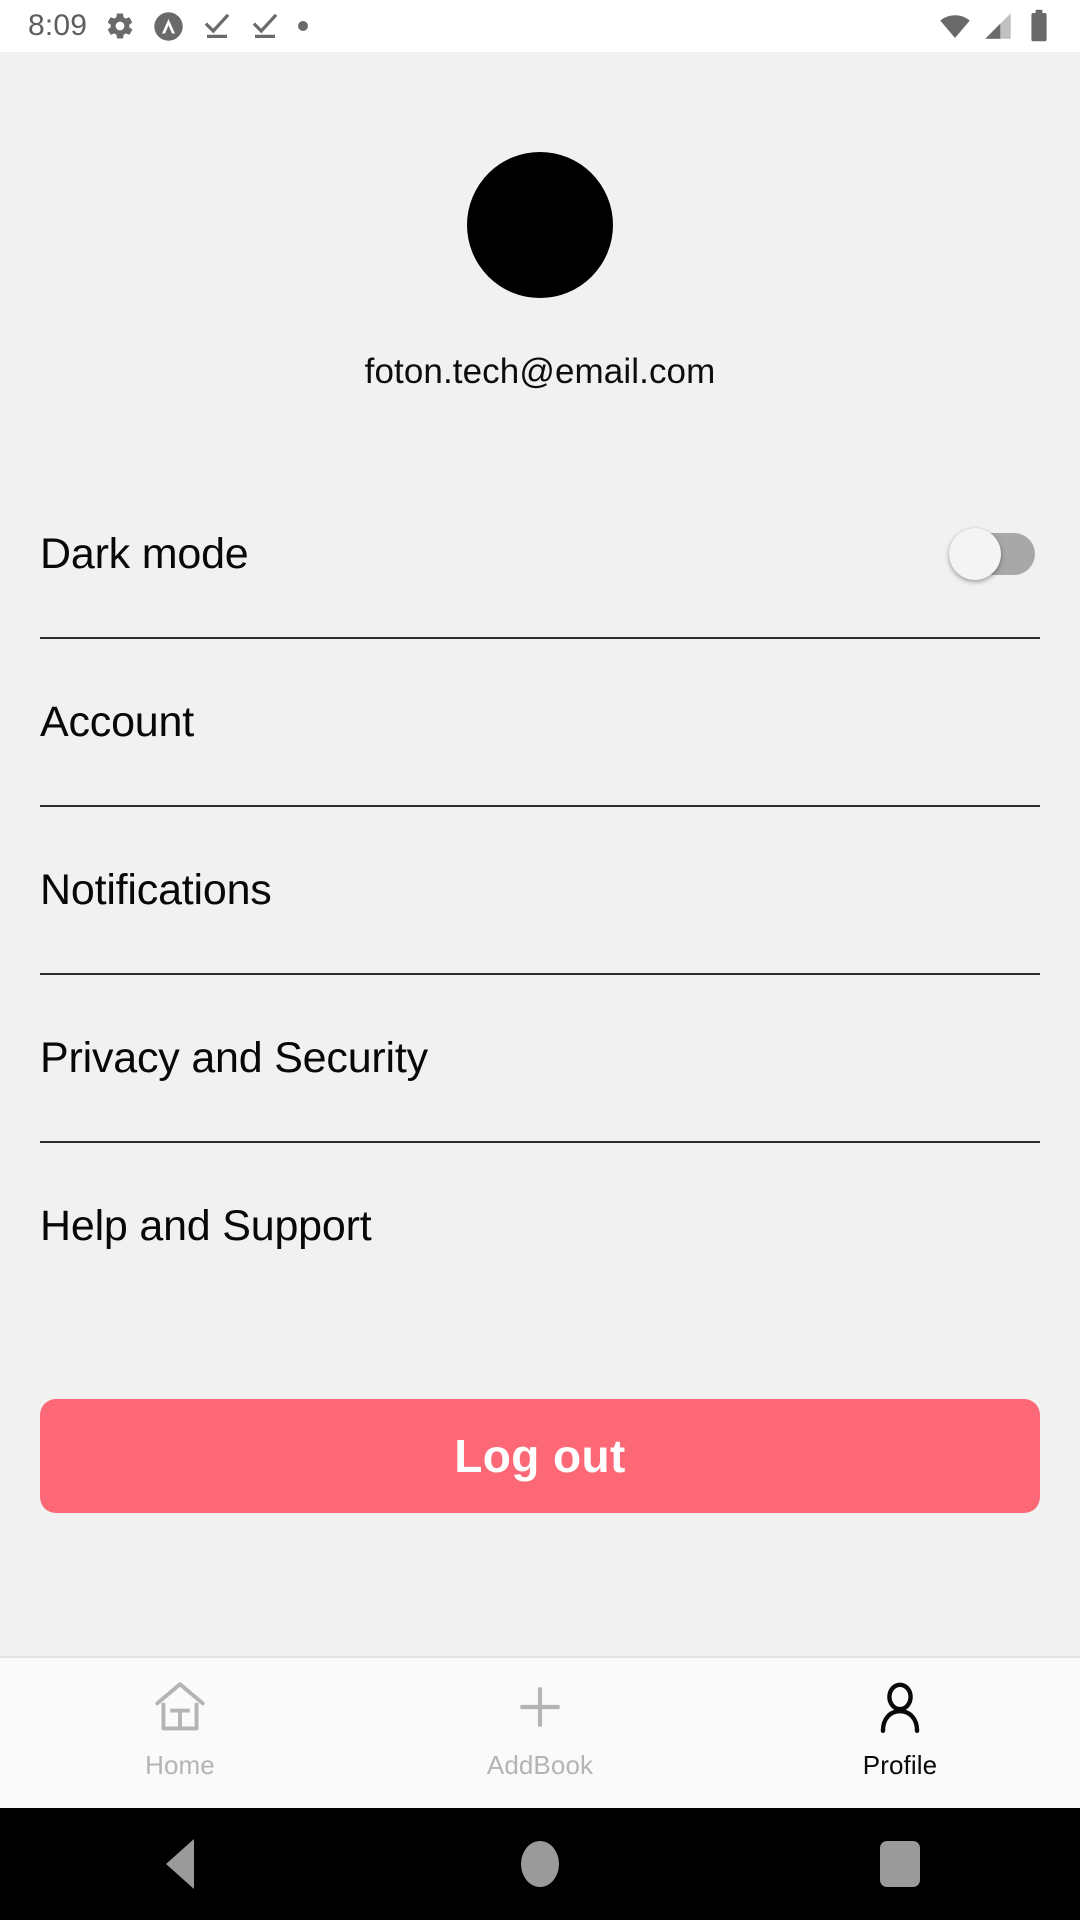  I want to click on nav-item-label: Home, so click(180, 1765).